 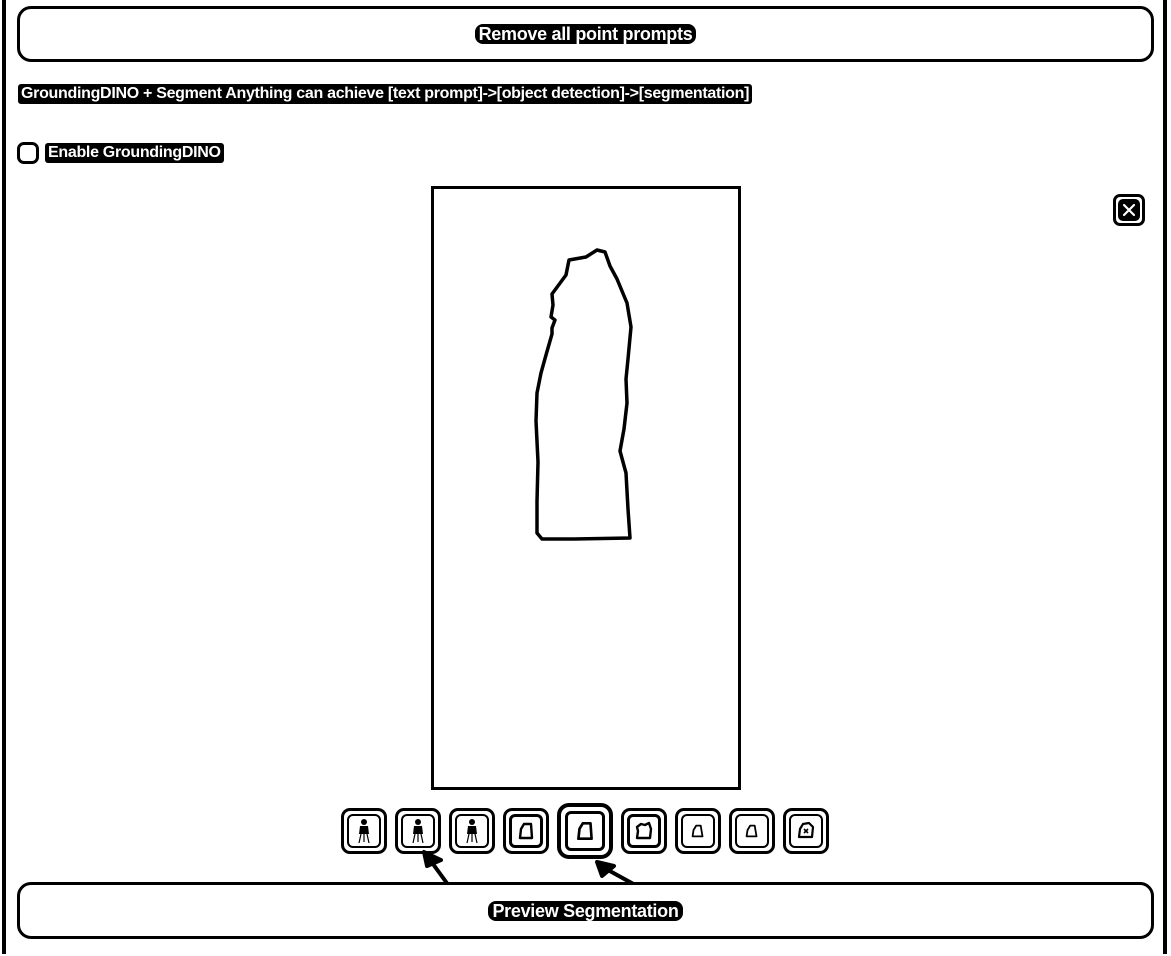 I want to click on preview-segmentation-button: Preview Segmentation, so click(x=585, y=910).